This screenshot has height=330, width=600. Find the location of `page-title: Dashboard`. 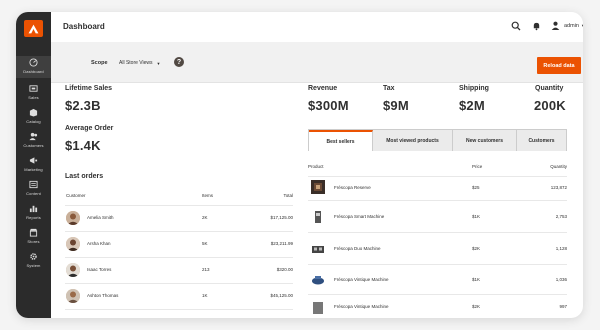

page-title: Dashboard is located at coordinates (84, 26).